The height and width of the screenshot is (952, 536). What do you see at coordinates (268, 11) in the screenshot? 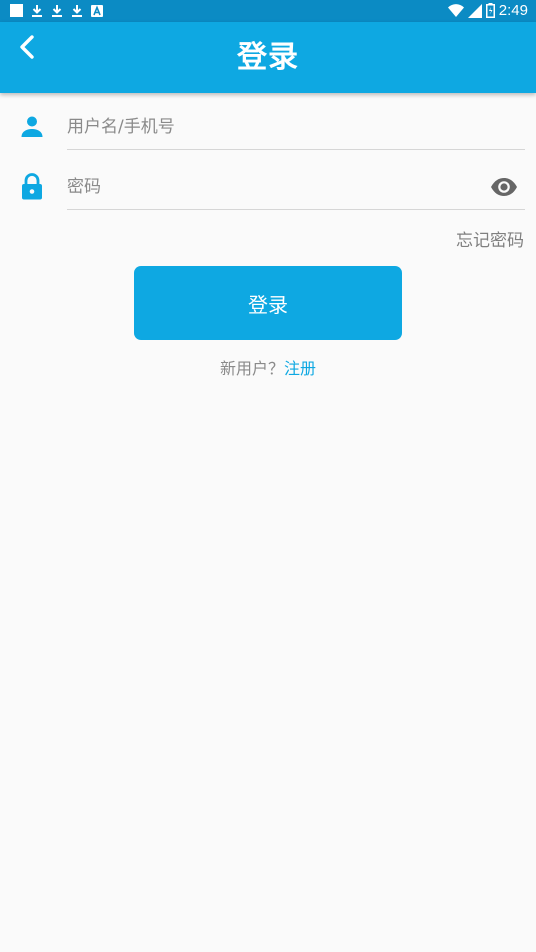
I see `status-bar: 2:49` at bounding box center [268, 11].